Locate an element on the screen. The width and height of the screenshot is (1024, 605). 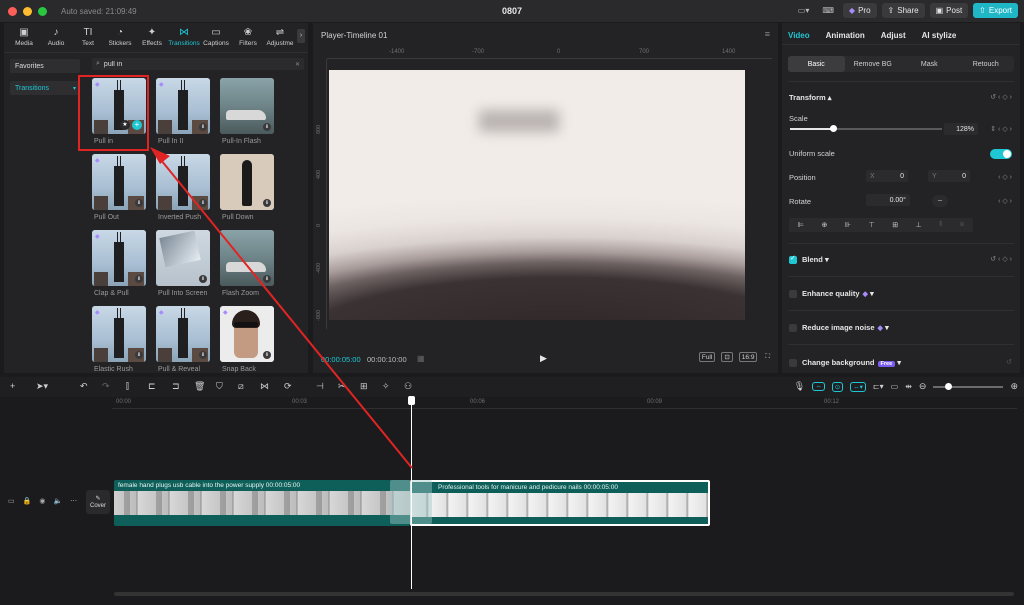
layout-icon: ▭▾ is located at coordinates (804, 10).